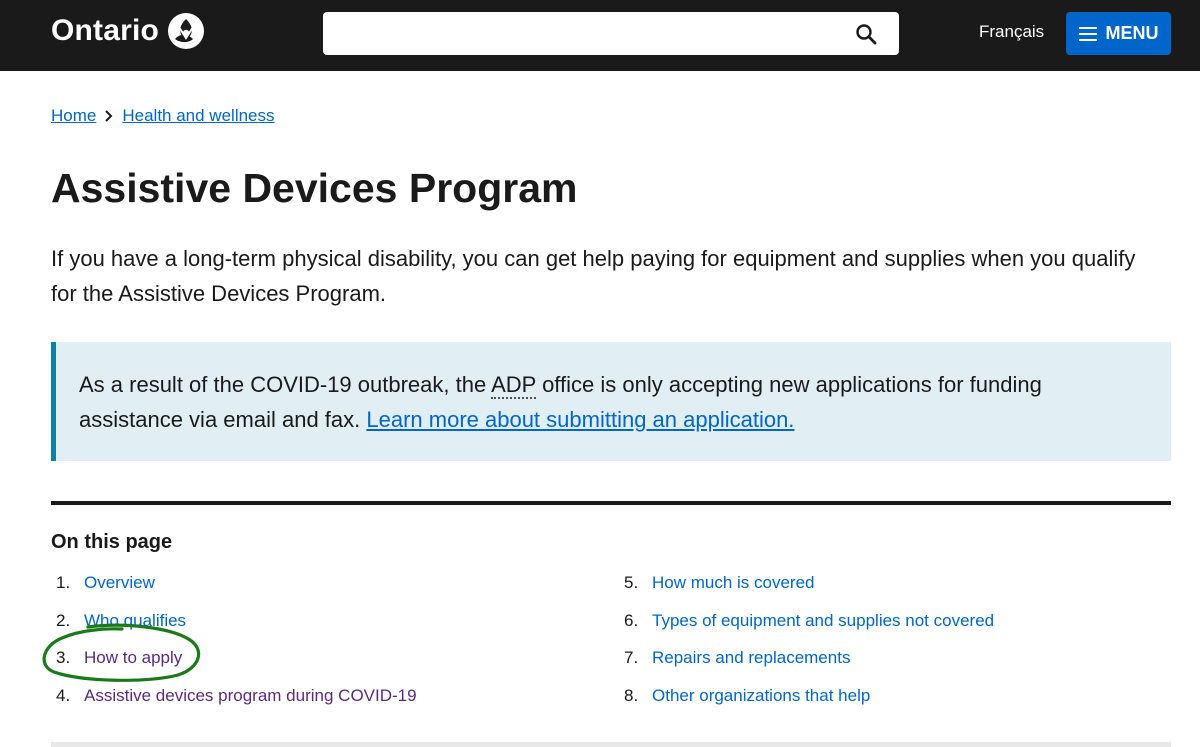  What do you see at coordinates (198, 116) in the screenshot?
I see `breadcrumb-health-link: Health and wellness` at bounding box center [198, 116].